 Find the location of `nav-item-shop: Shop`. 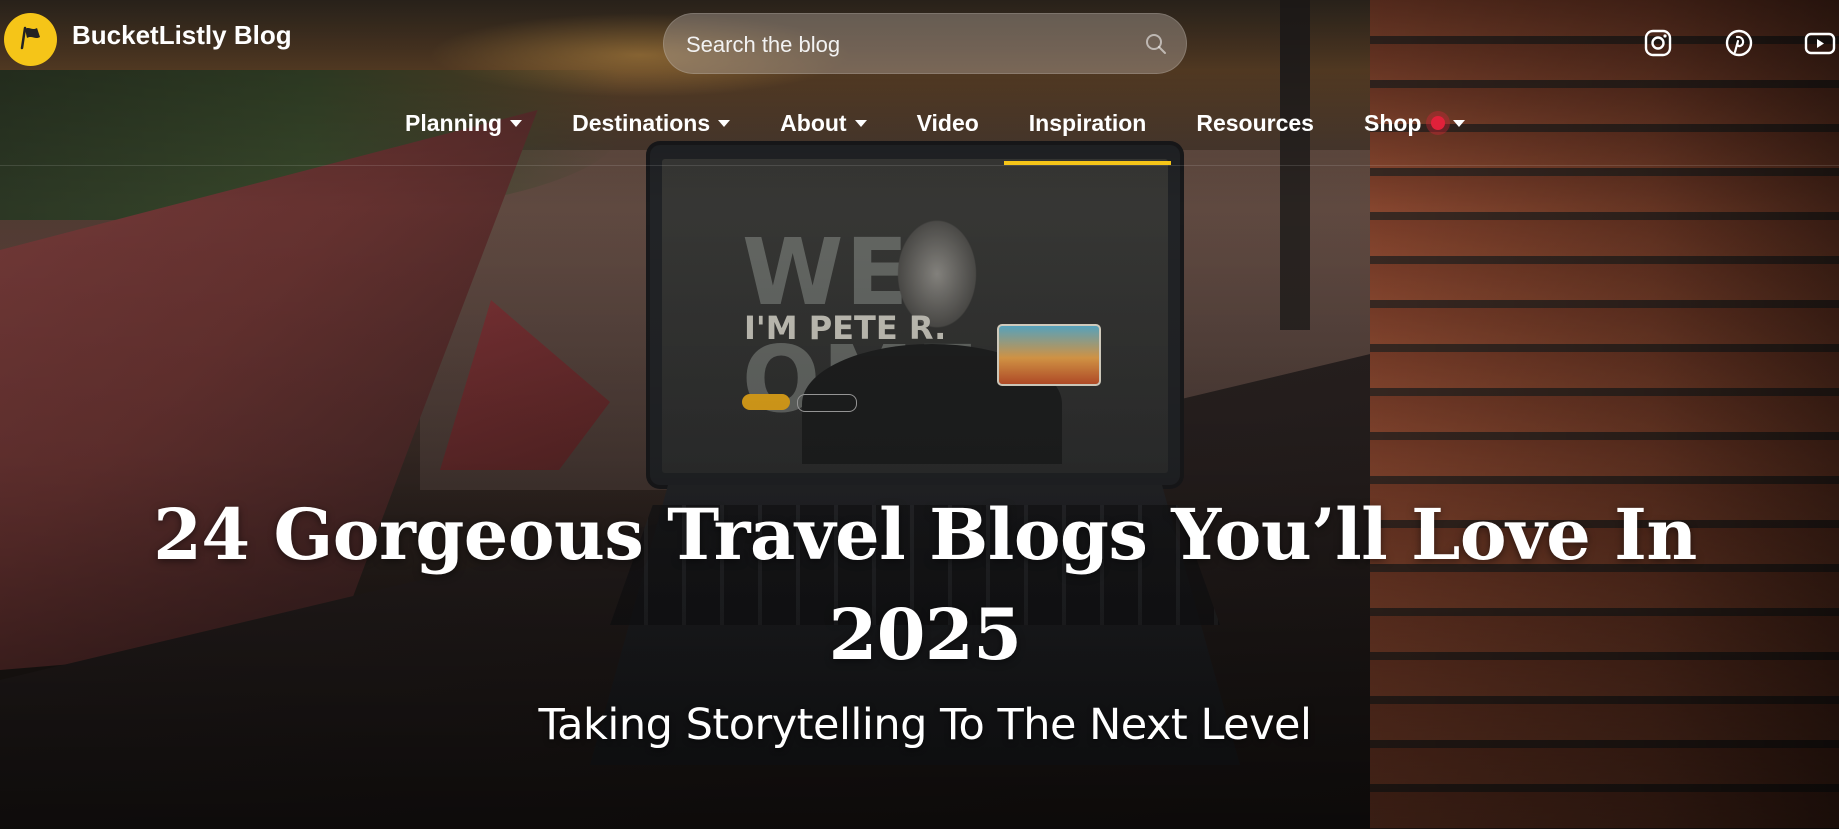

nav-item-shop: Shop is located at coordinates (1415, 123).